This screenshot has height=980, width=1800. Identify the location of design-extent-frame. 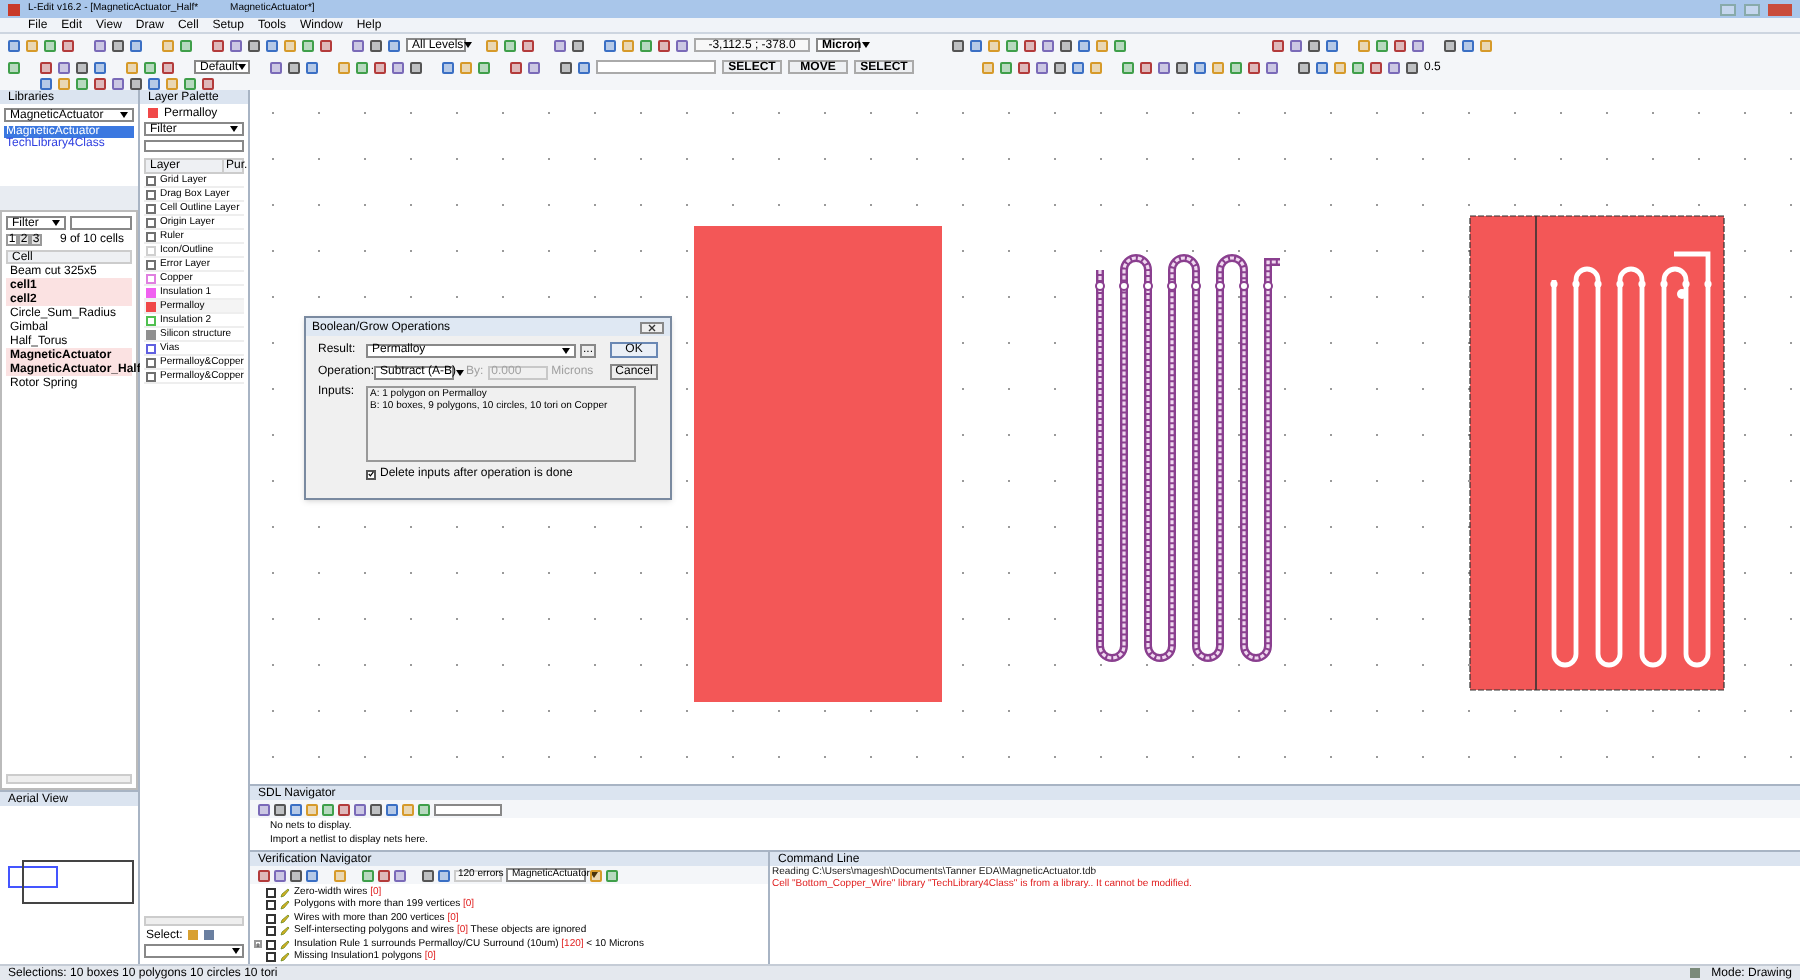
(78, 882).